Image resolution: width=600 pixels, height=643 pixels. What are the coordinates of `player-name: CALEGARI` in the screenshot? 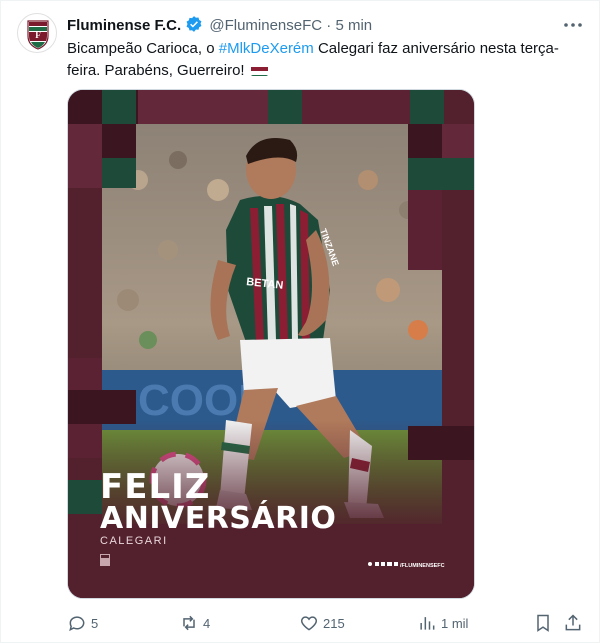 It's located at (134, 541).